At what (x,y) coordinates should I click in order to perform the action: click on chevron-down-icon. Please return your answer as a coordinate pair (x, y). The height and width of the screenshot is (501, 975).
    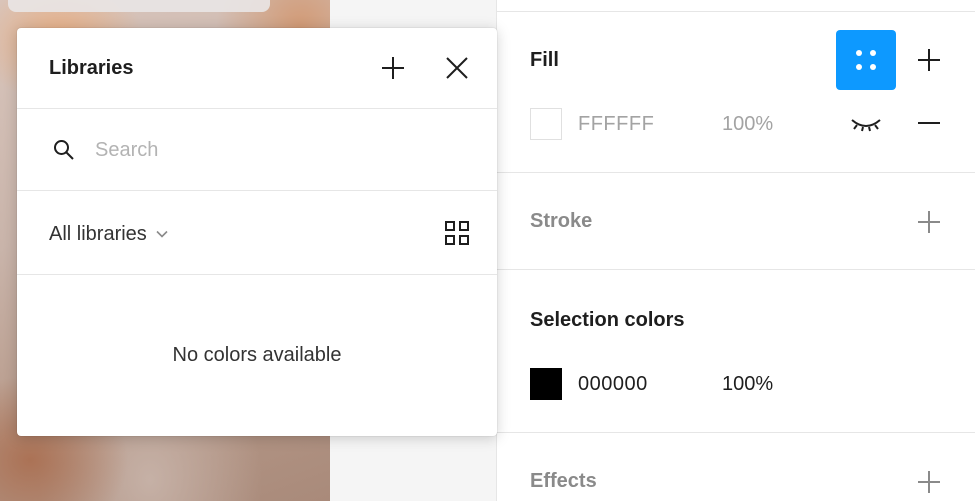
    Looking at the image, I should click on (162, 234).